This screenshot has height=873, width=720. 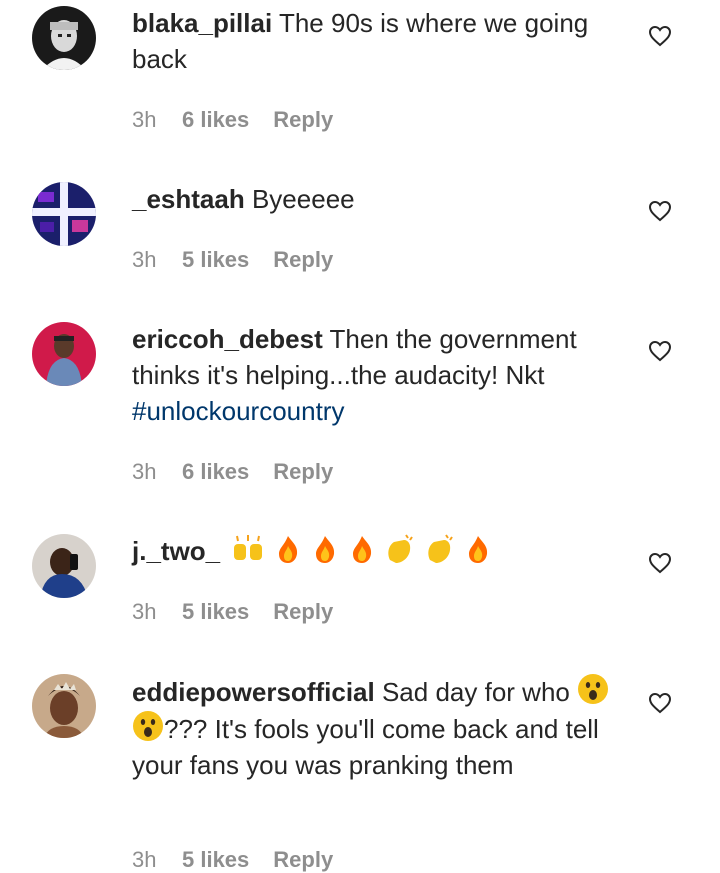 I want to click on avatar-man-red-background, so click(x=64, y=354).